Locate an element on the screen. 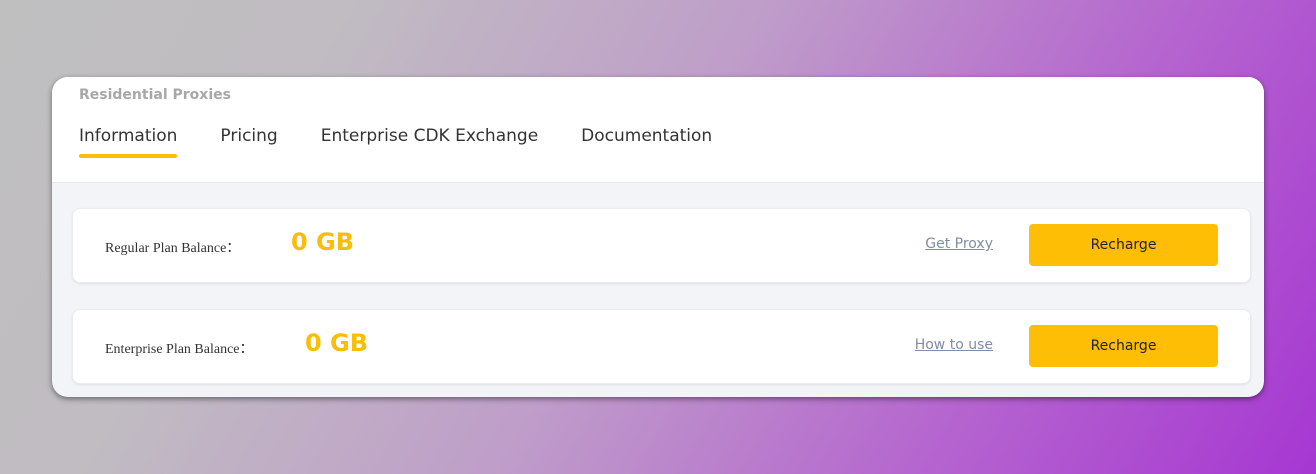 The image size is (1316, 474). regular-plan-balance-label: Regular Plan Balance： is located at coordinates (173, 248).